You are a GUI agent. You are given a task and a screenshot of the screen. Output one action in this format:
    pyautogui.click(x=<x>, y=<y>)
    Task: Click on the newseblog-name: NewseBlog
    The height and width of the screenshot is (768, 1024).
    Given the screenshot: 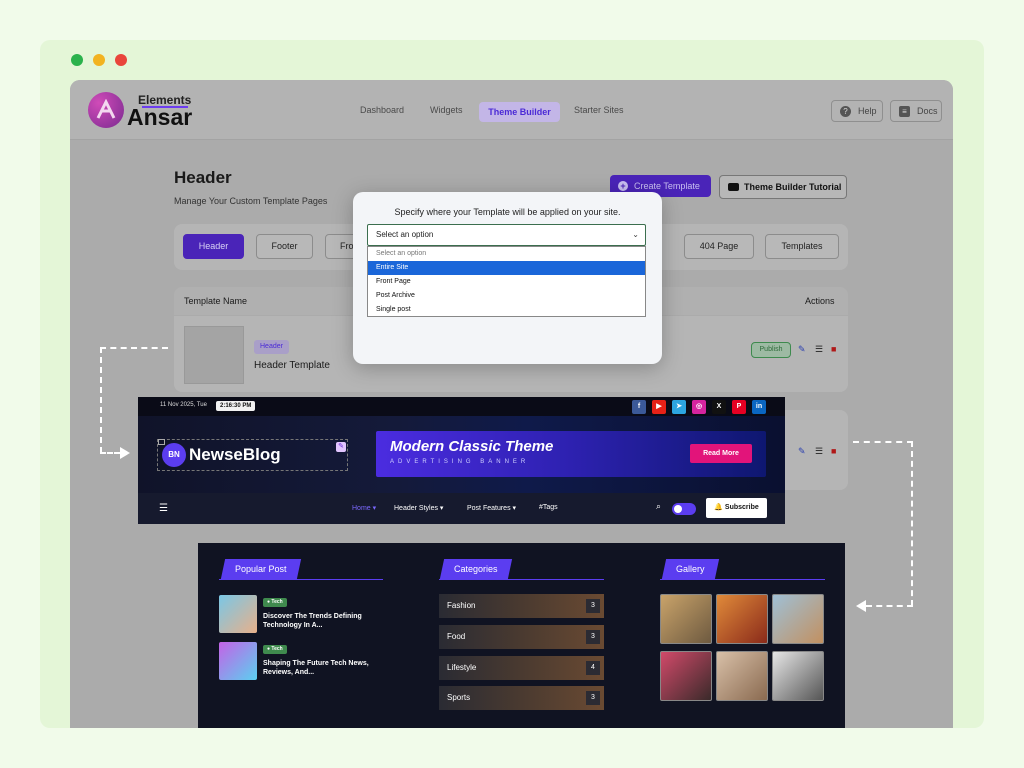 What is the action you would take?
    pyautogui.click(x=235, y=455)
    